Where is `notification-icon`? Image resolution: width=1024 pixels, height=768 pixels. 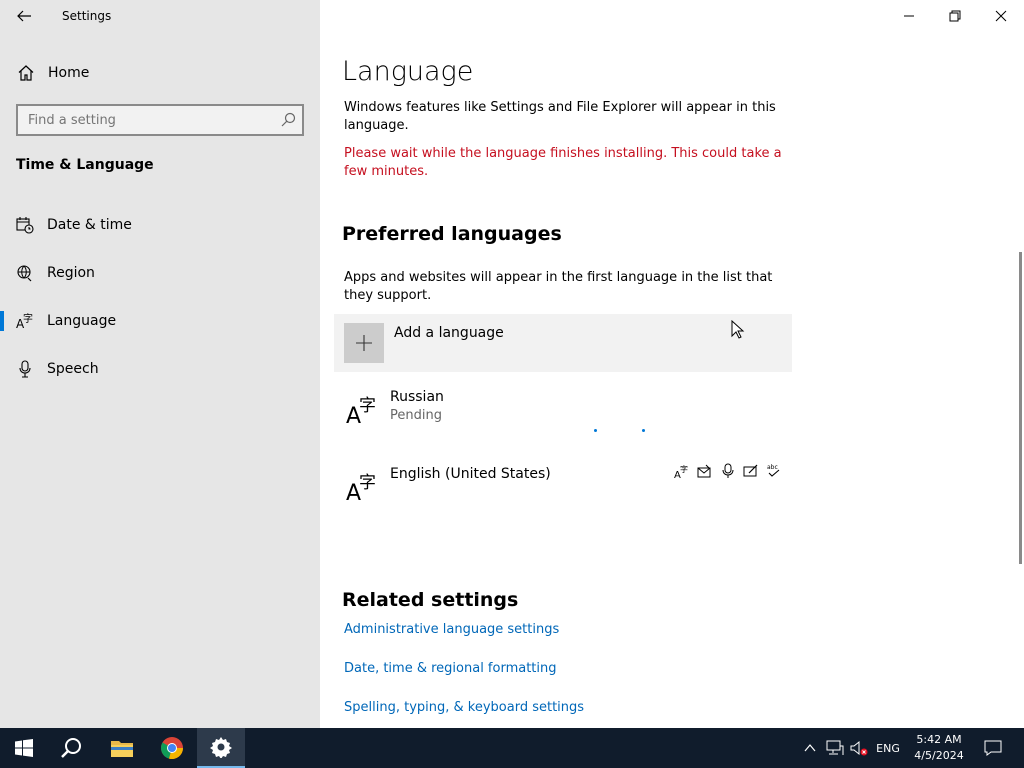
notification-icon is located at coordinates (993, 748).